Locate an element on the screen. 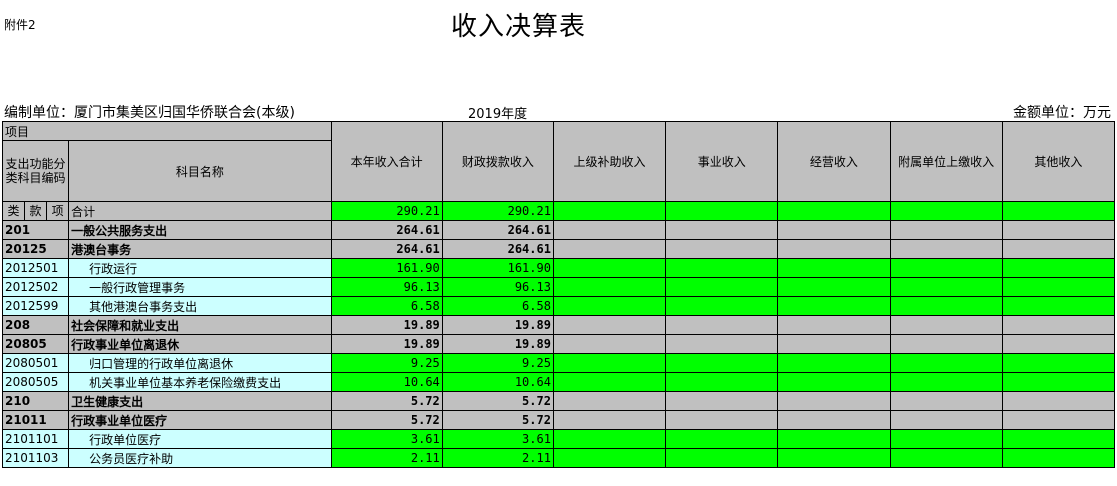 This screenshot has width=1117, height=486. table-row: 2012599 其他港澳台事务支出 6.58 6.58 is located at coordinates (558, 306).